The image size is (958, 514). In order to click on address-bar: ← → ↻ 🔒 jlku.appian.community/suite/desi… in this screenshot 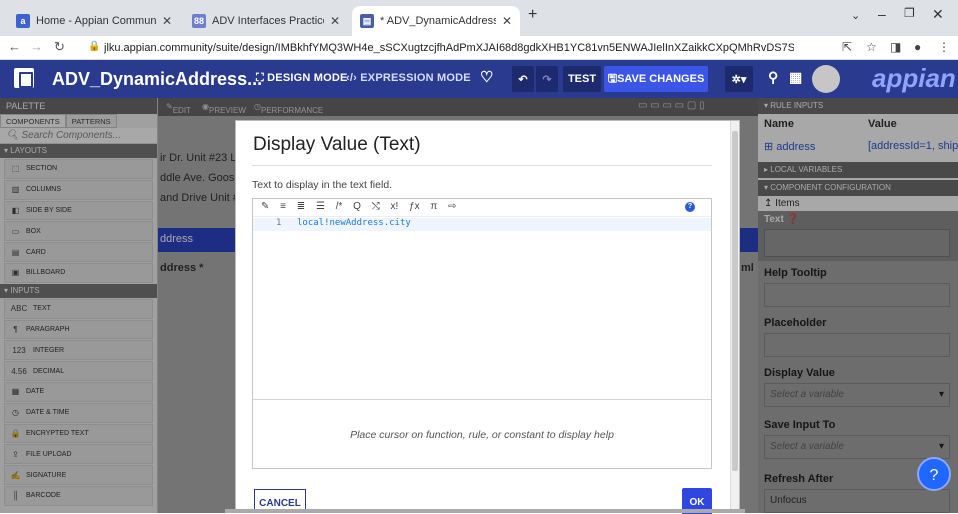, I will do `click(479, 48)`.